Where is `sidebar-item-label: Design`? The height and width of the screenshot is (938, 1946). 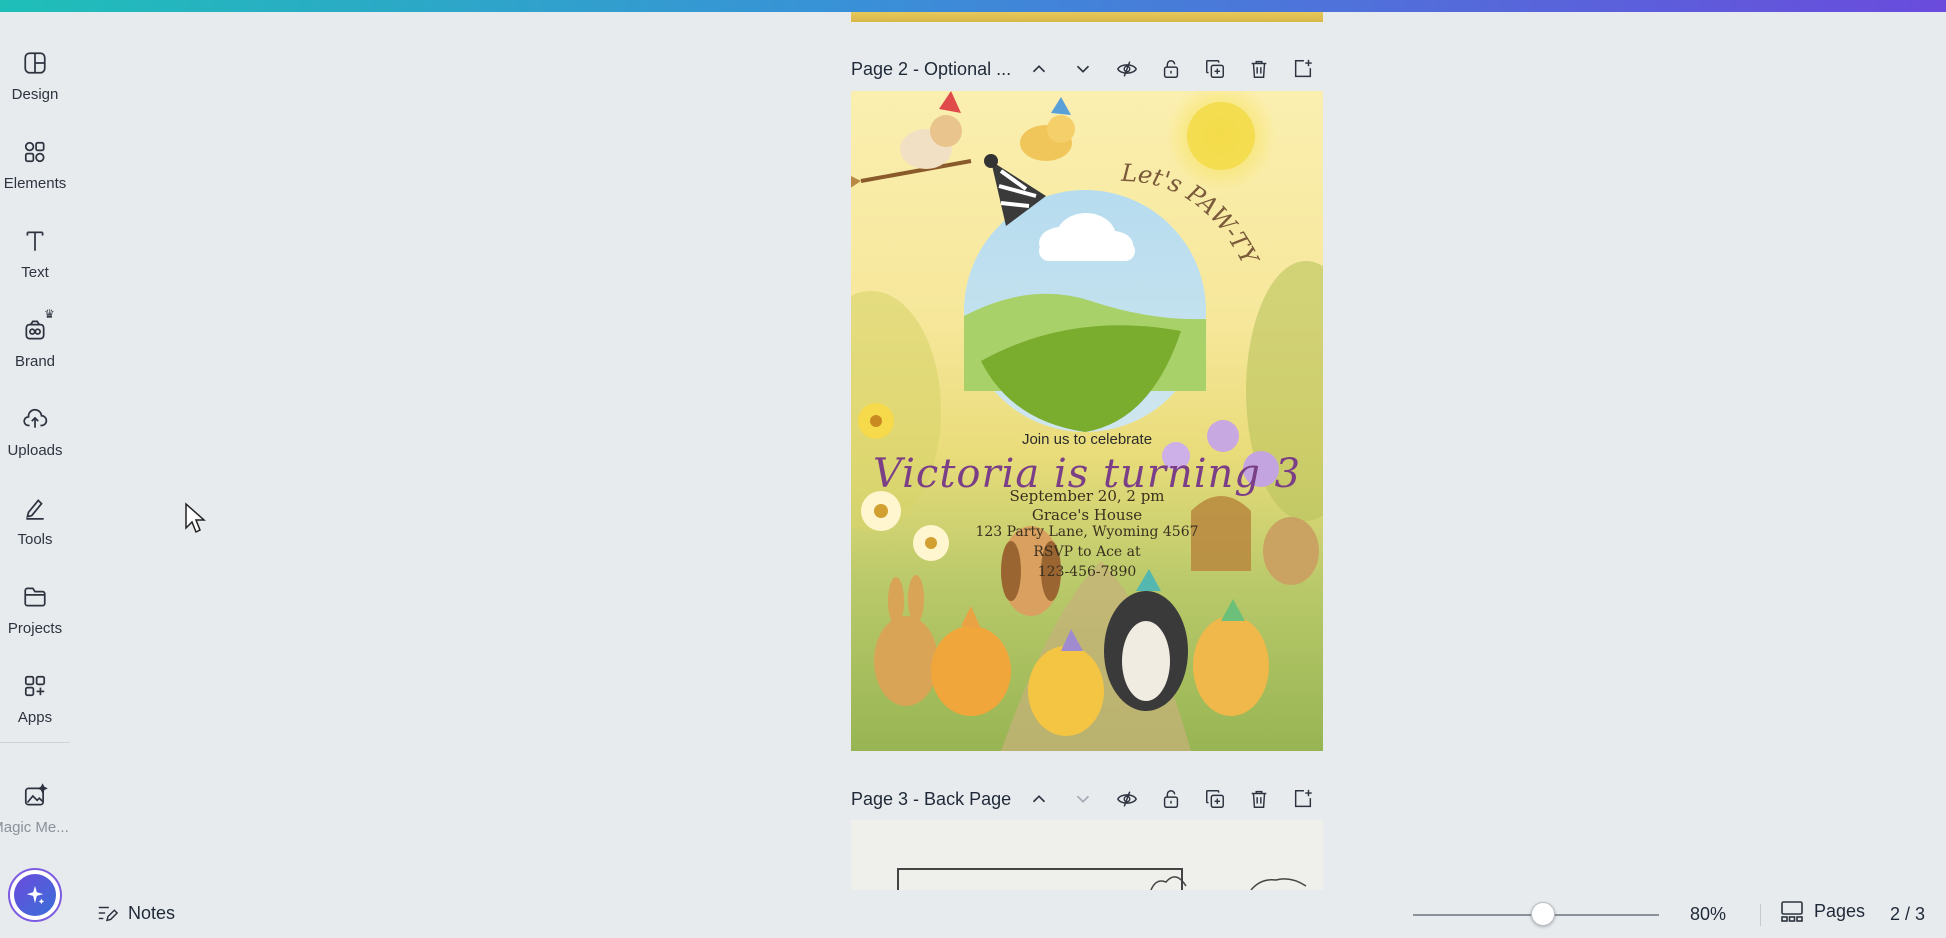
sidebar-item-label: Design is located at coordinates (35, 94).